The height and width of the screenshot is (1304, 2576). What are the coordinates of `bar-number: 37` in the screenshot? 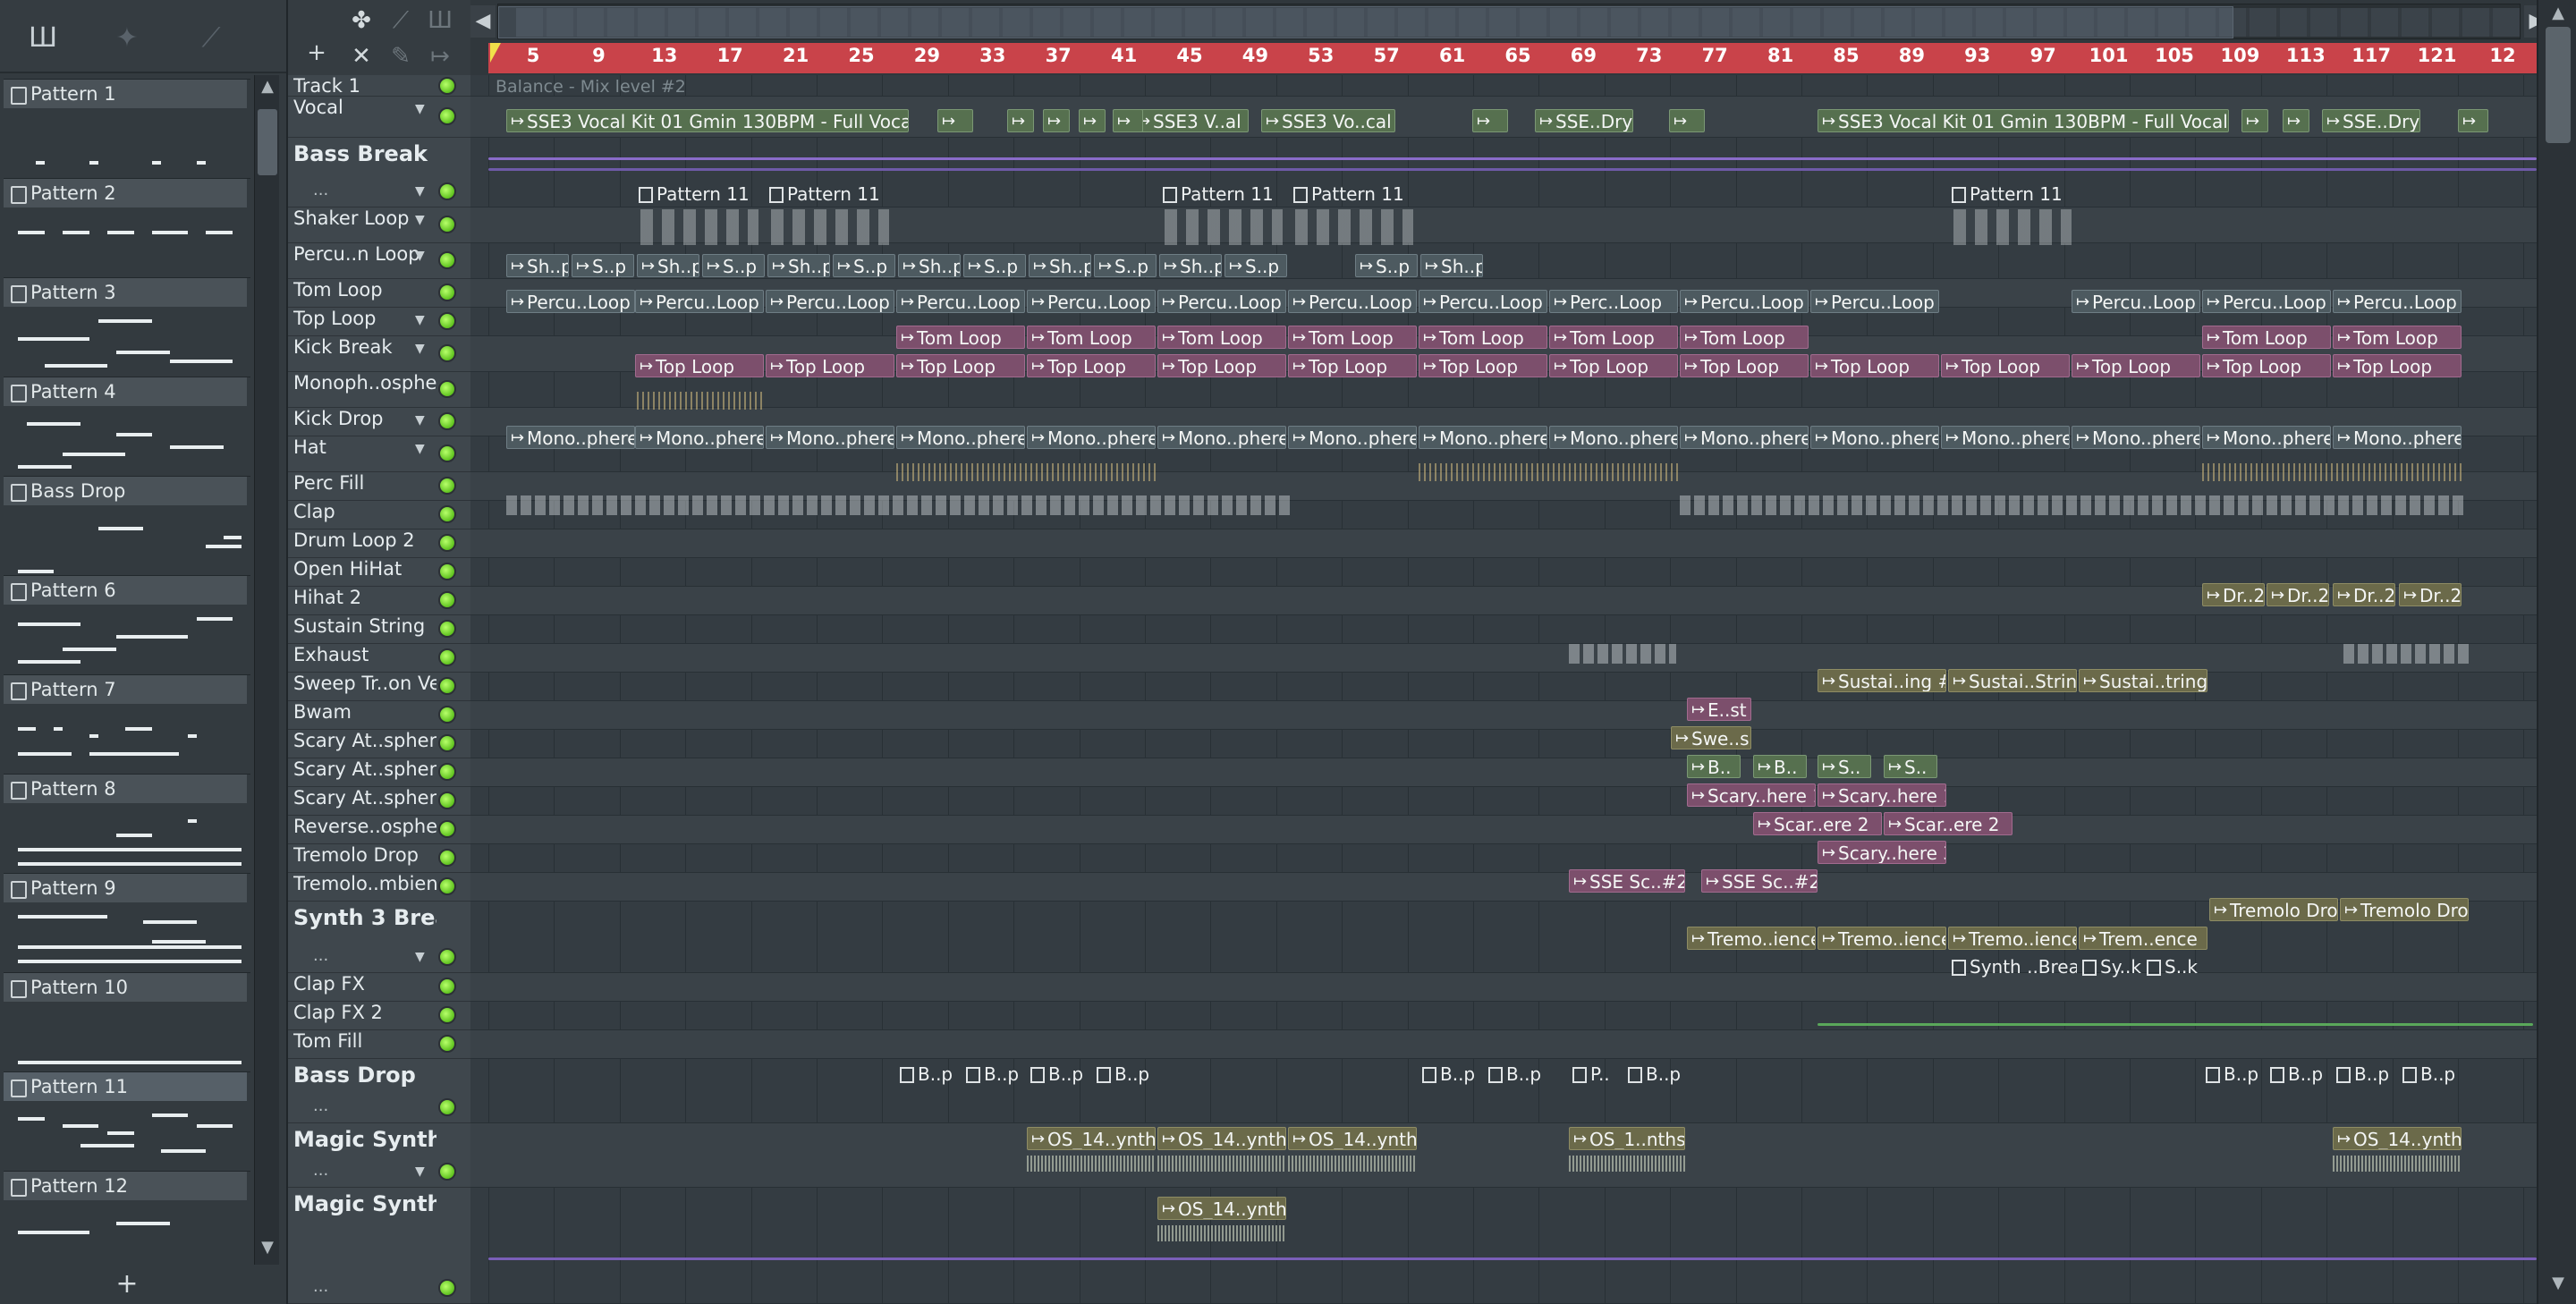 It's located at (1059, 55).